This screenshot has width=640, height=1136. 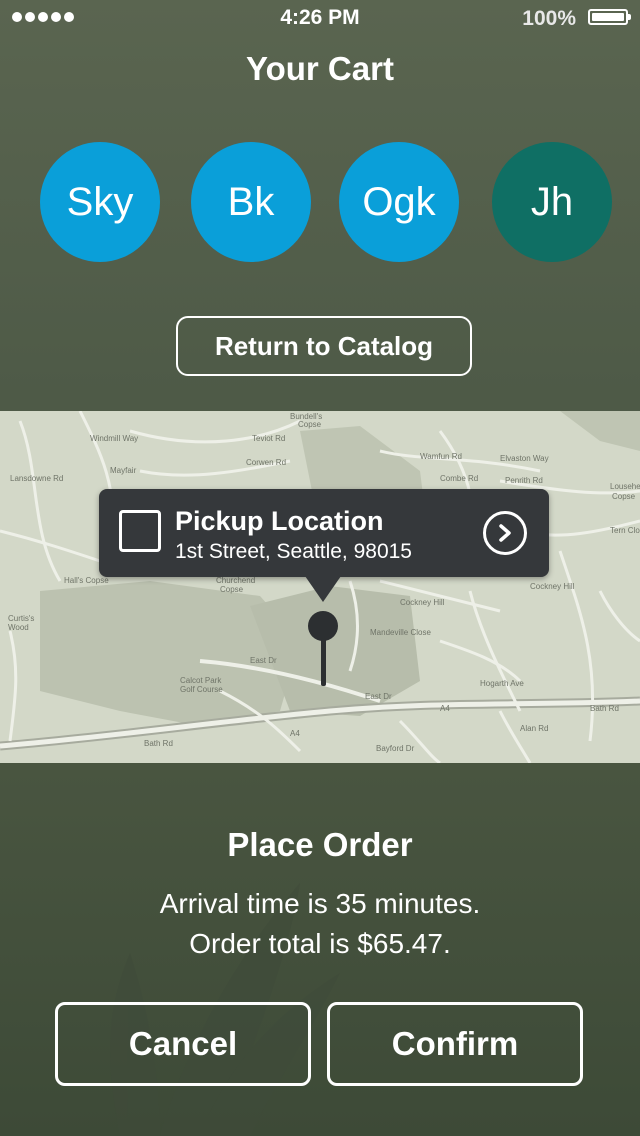 I want to click on svg-text: Wamfun Rd, so click(x=441, y=456).